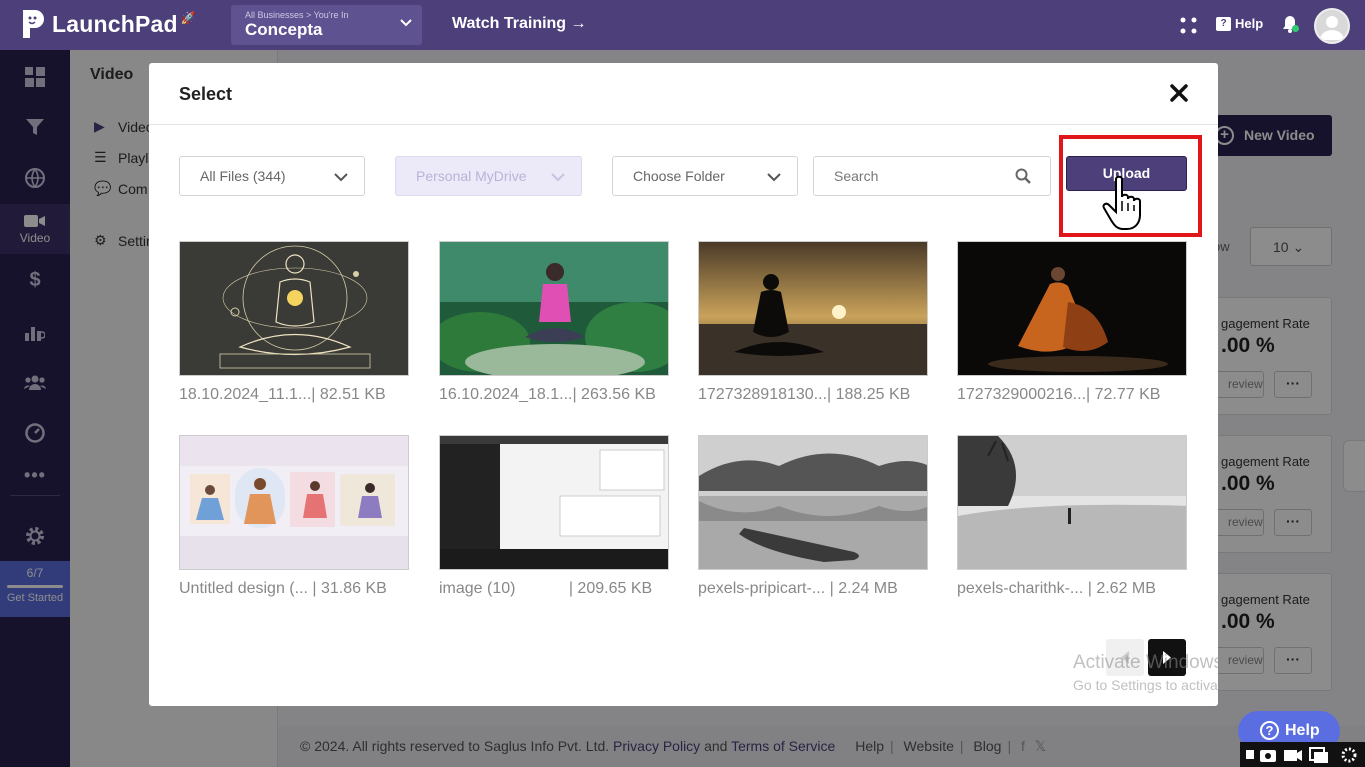 The image size is (1365, 767). Describe the element at coordinates (206, 94) in the screenshot. I see `modal-title: Select` at that location.